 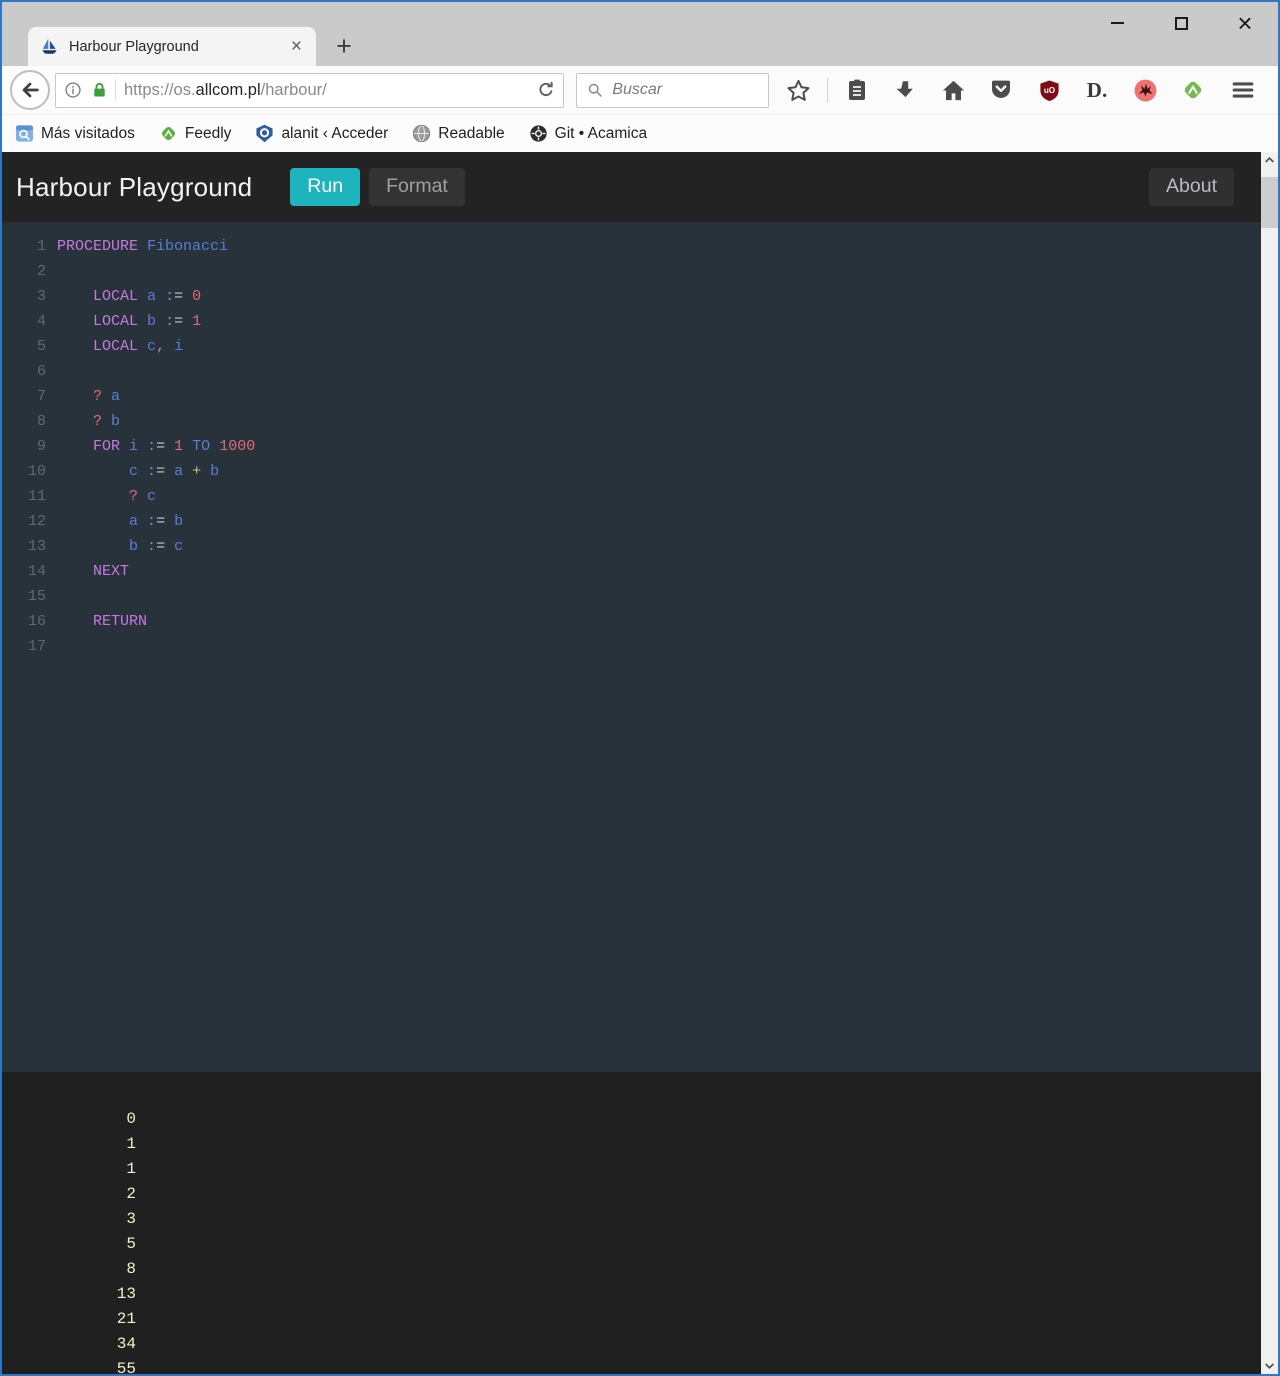 I want to click on scrollbar-thumb, so click(x=1269, y=202).